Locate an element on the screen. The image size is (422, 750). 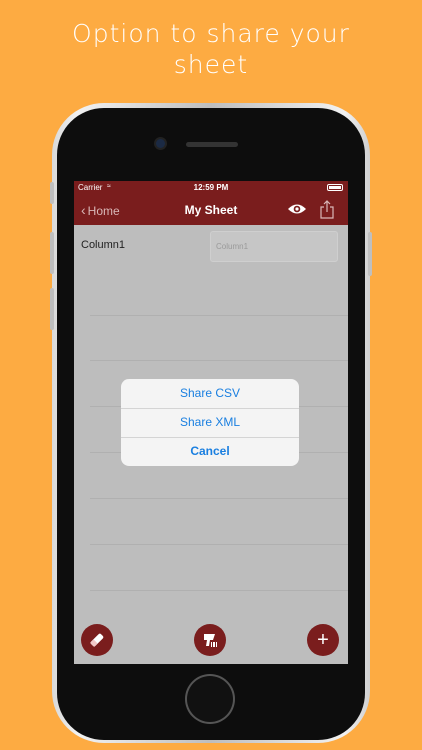
promo-headline: Option to share your sheet is located at coordinates (211, 49).